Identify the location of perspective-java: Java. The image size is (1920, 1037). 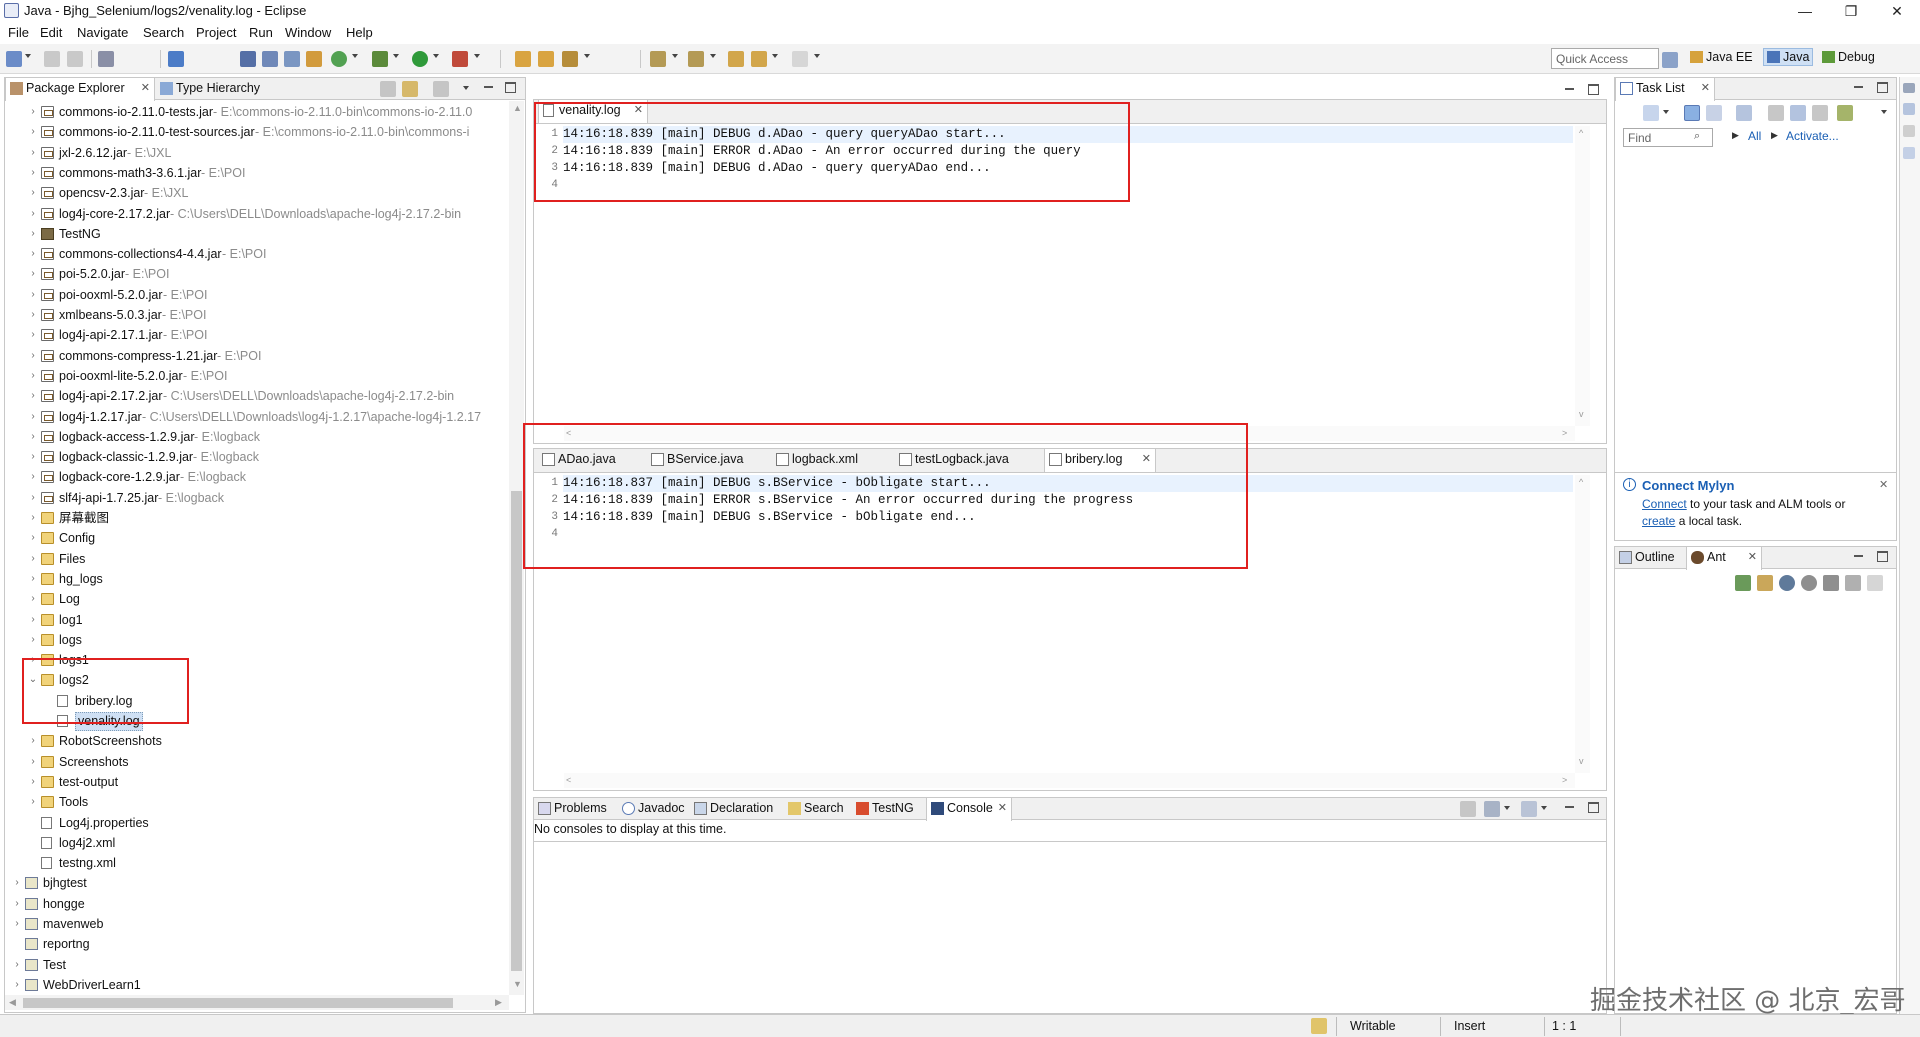
(1788, 57).